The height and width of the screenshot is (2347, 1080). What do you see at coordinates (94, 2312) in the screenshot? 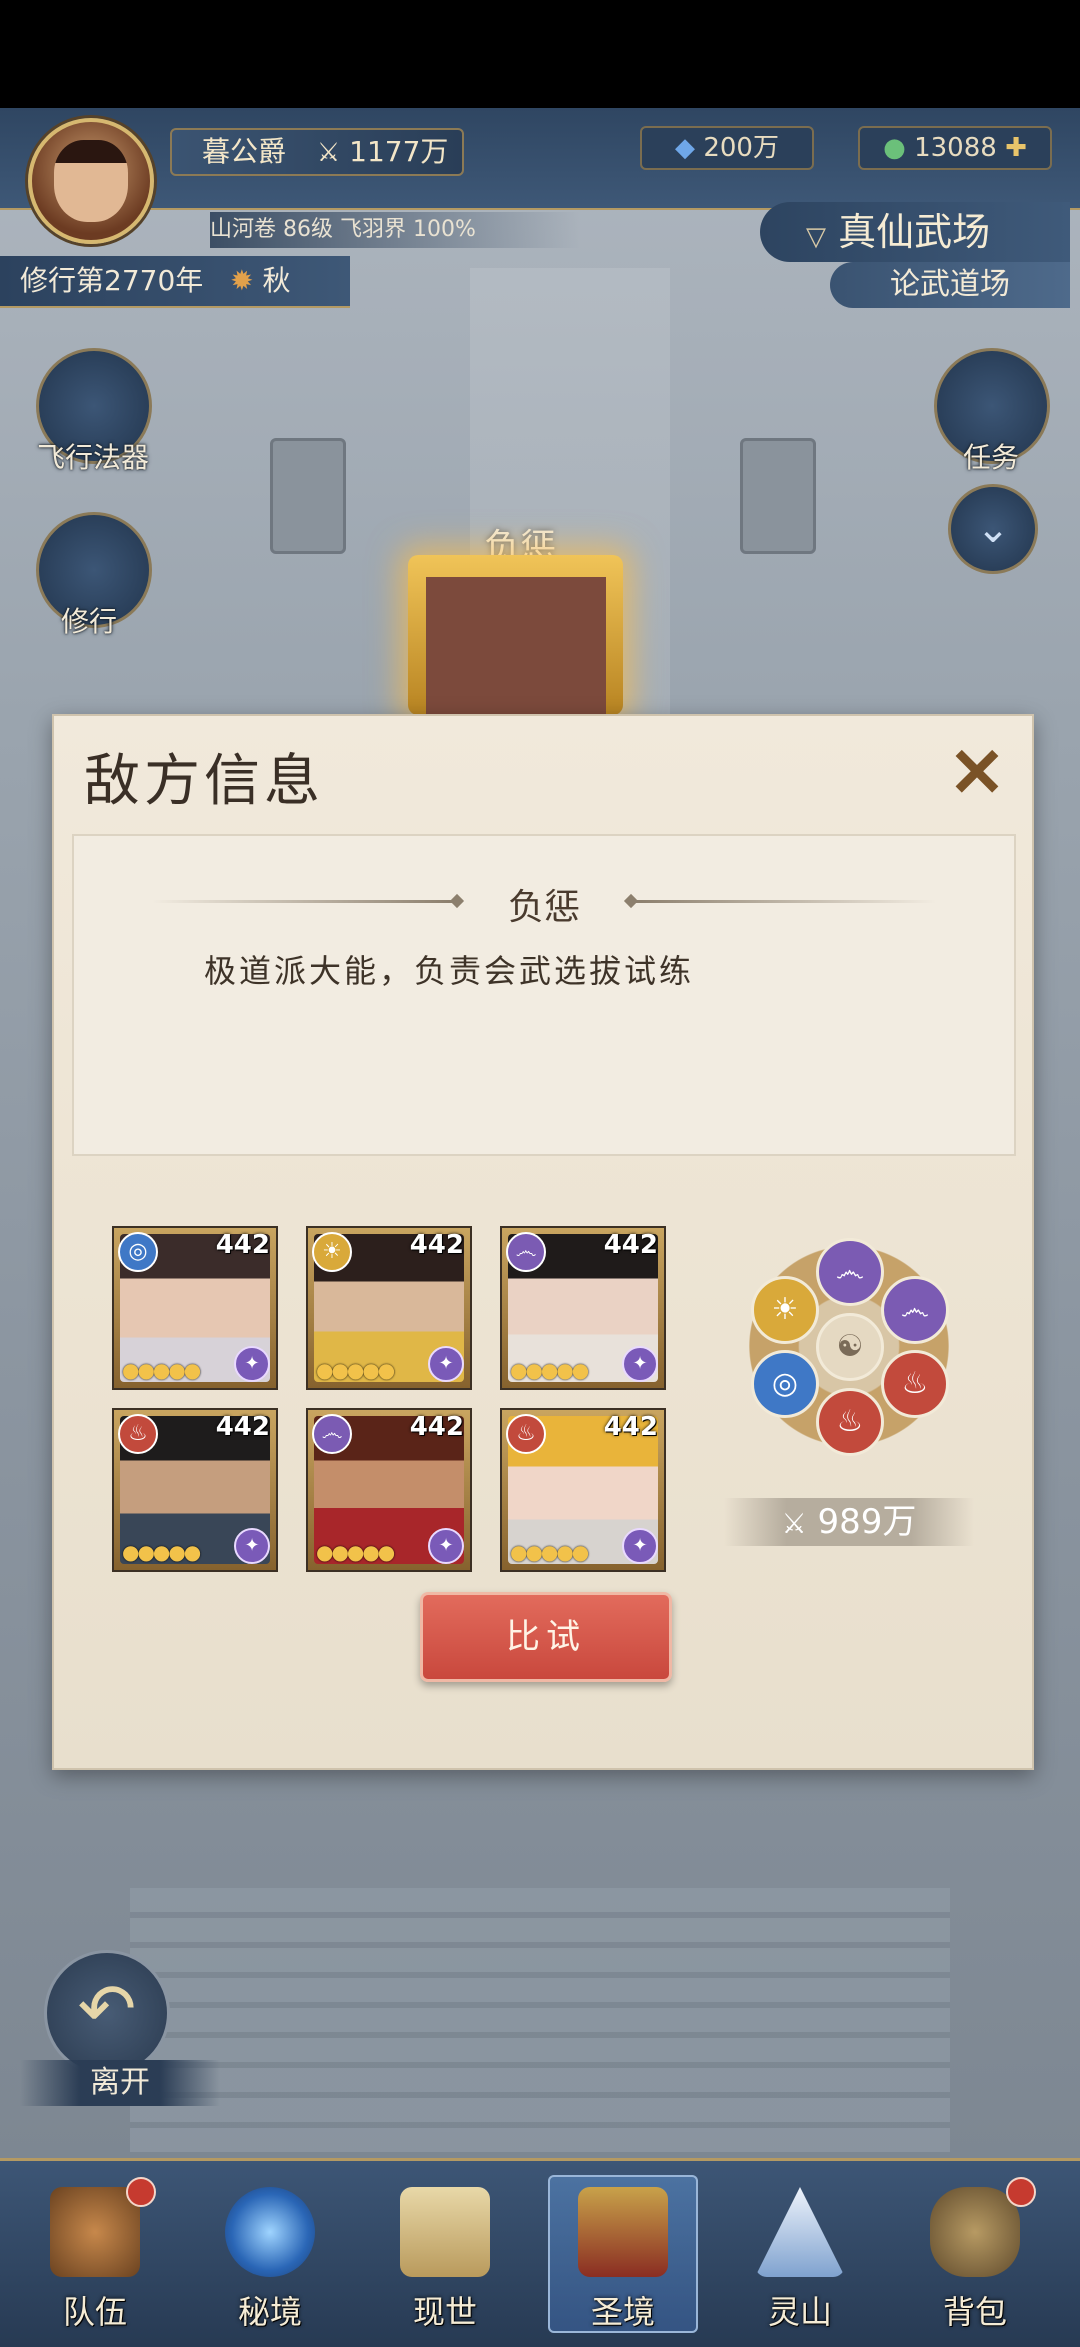
I see `nav-label: 队伍` at bounding box center [94, 2312].